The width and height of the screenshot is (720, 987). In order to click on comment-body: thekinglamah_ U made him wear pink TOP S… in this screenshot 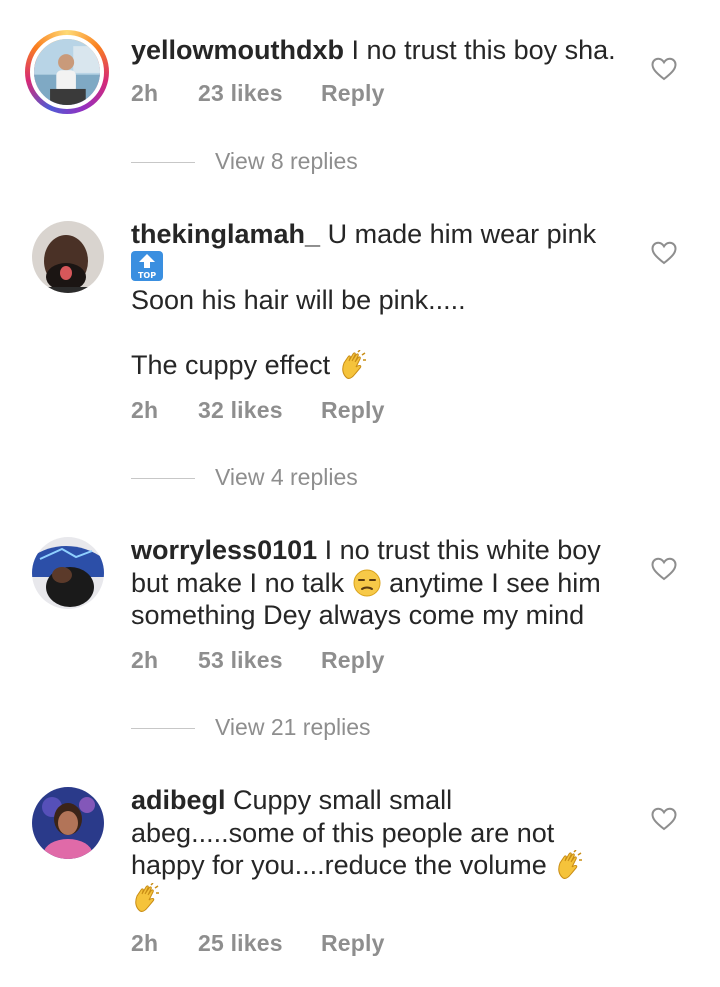, I will do `click(381, 300)`.